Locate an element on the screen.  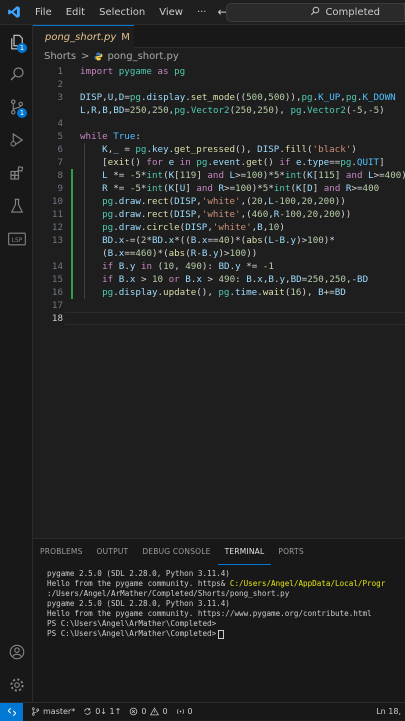
current-line-highlight is located at coordinates (235, 318).